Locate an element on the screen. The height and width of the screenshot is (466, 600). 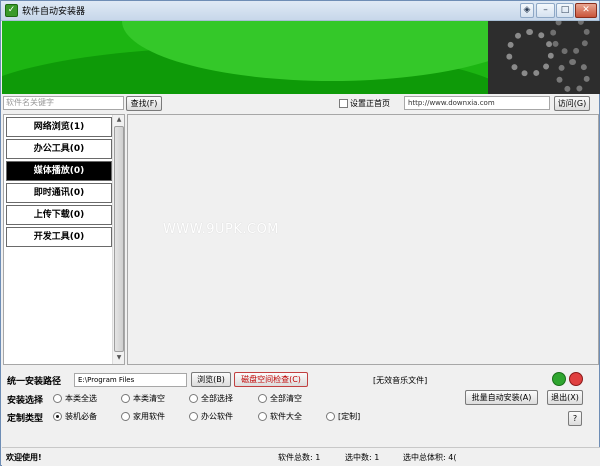
choice-radio-category-all is located at coordinates (57, 398).